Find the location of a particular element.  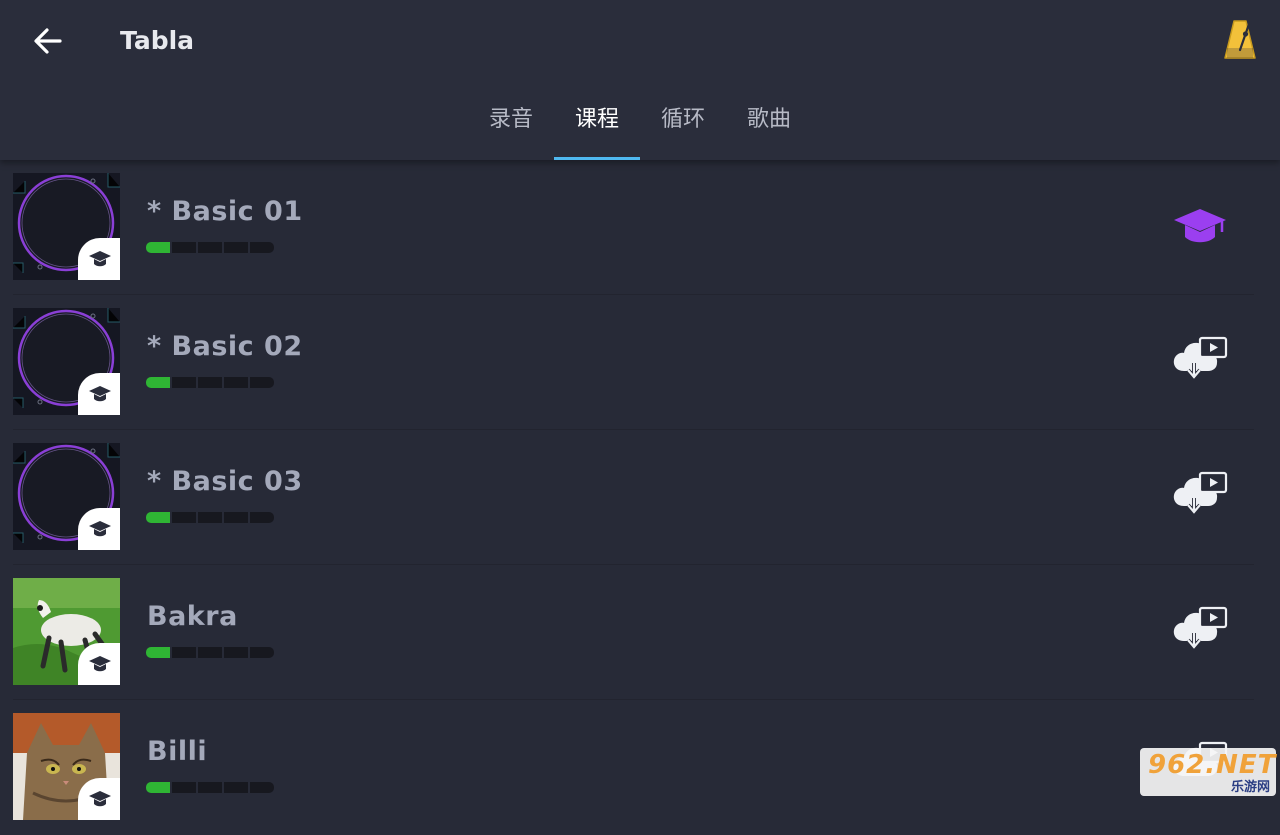

tab-songs: 歌曲 is located at coordinates (769, 128).